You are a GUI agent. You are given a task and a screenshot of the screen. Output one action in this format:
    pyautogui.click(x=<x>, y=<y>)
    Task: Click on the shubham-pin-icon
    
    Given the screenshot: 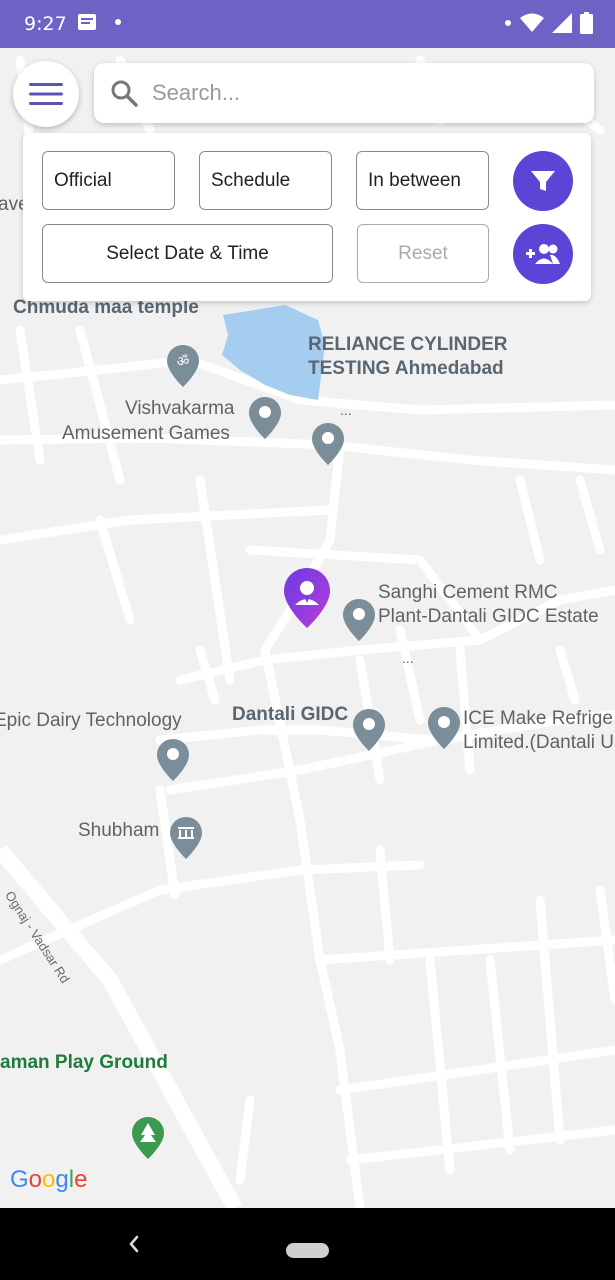 What is the action you would take?
    pyautogui.click(x=186, y=838)
    